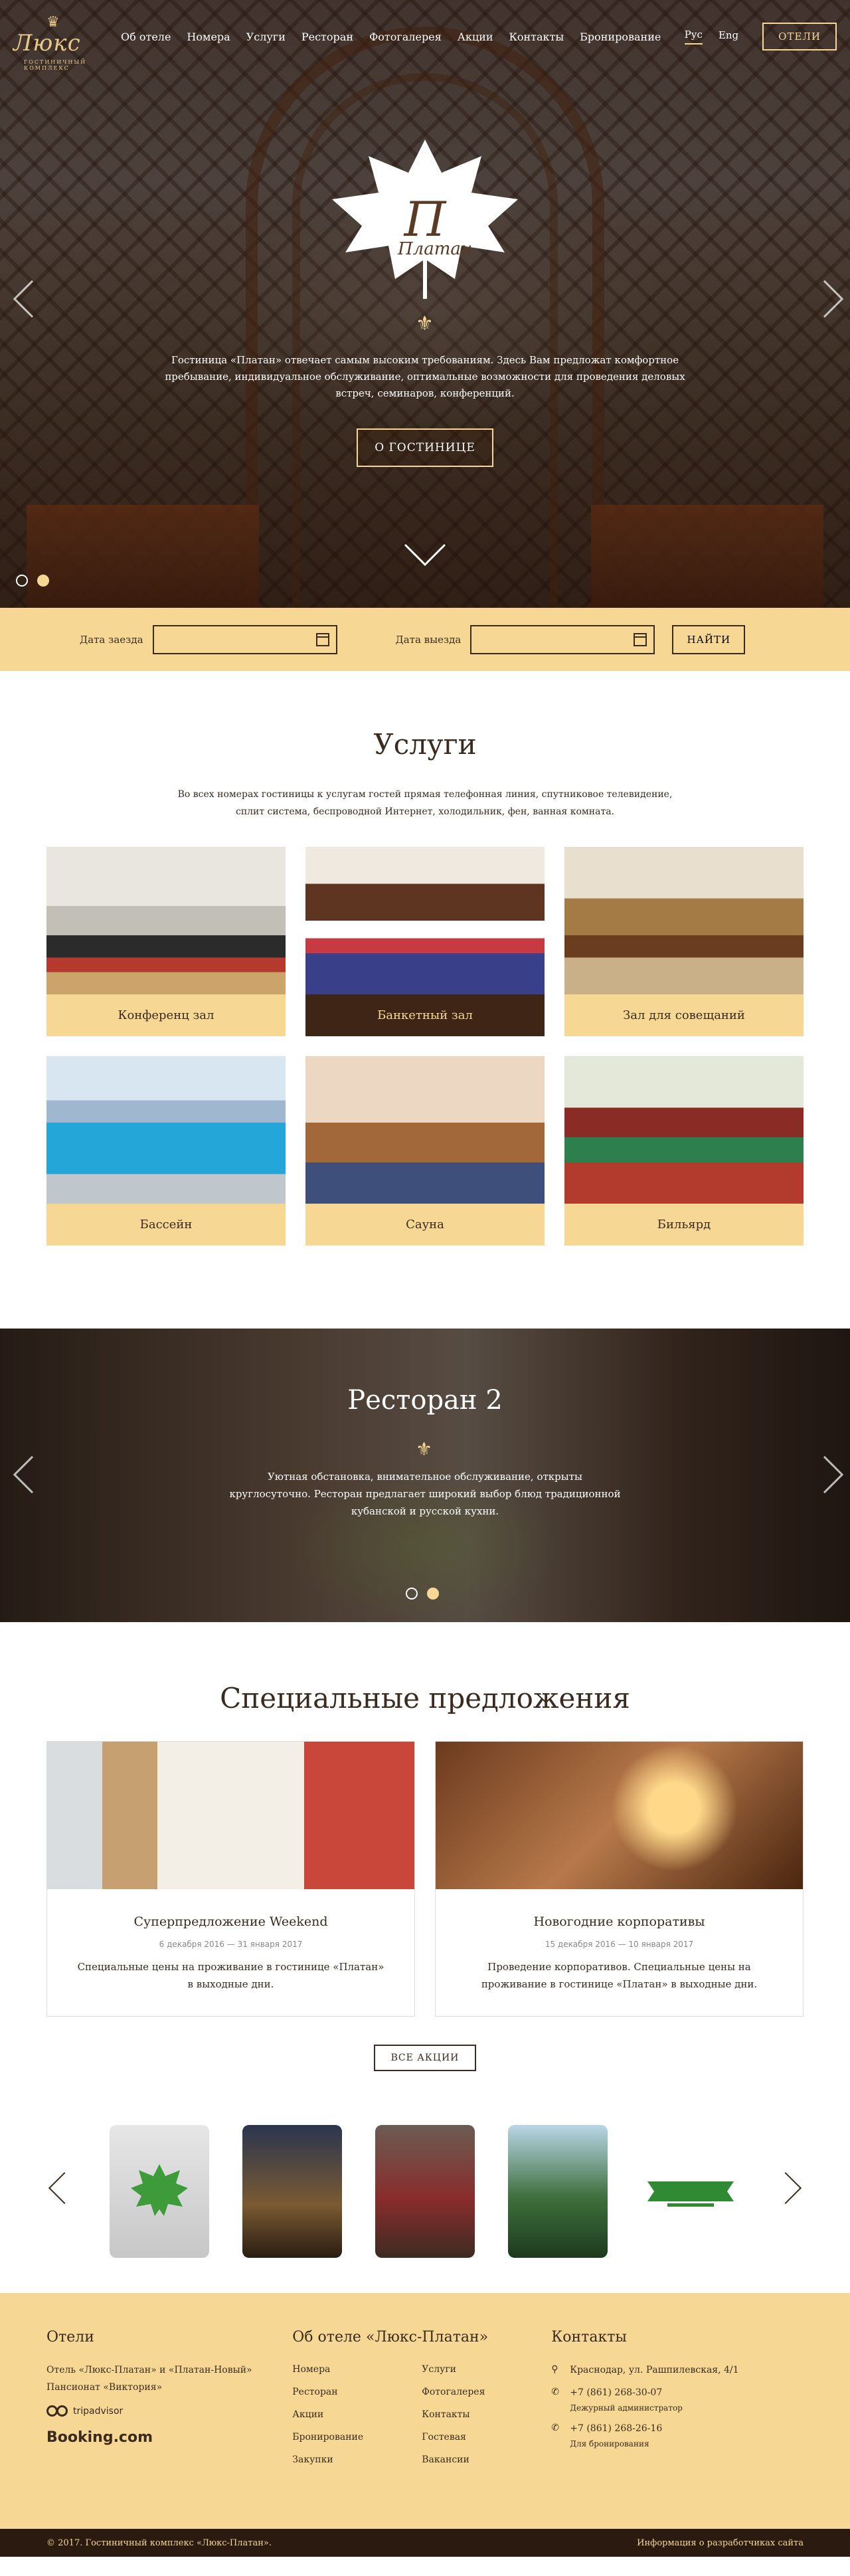 This screenshot has width=850, height=2576. What do you see at coordinates (422, 1594) in the screenshot?
I see `restaurant-pagination` at bounding box center [422, 1594].